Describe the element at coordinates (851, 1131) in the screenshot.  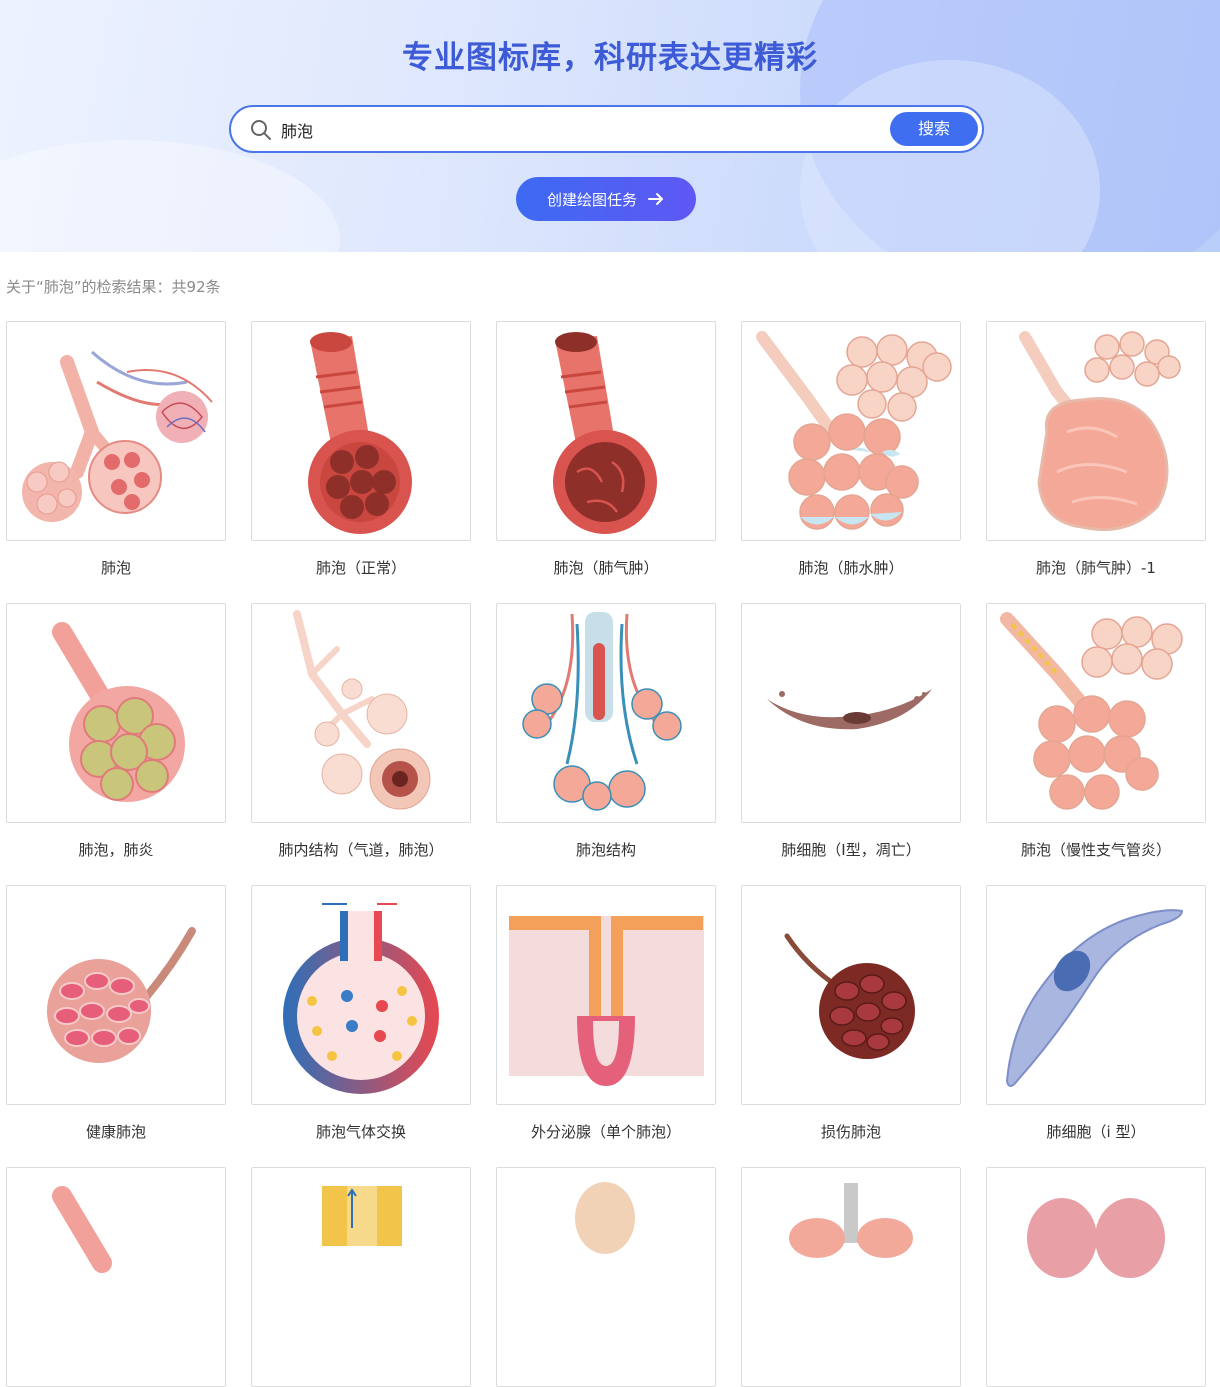
I see `result-caption: 损伤肺泡` at that location.